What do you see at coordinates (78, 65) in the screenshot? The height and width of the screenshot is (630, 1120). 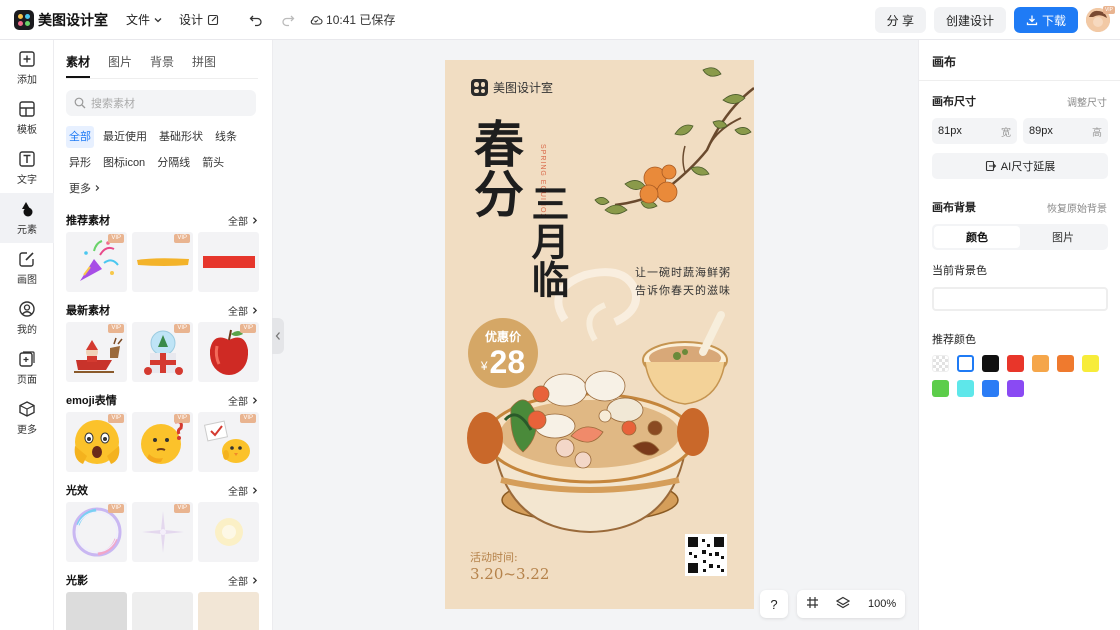 I see `tab-materials: 素材` at bounding box center [78, 65].